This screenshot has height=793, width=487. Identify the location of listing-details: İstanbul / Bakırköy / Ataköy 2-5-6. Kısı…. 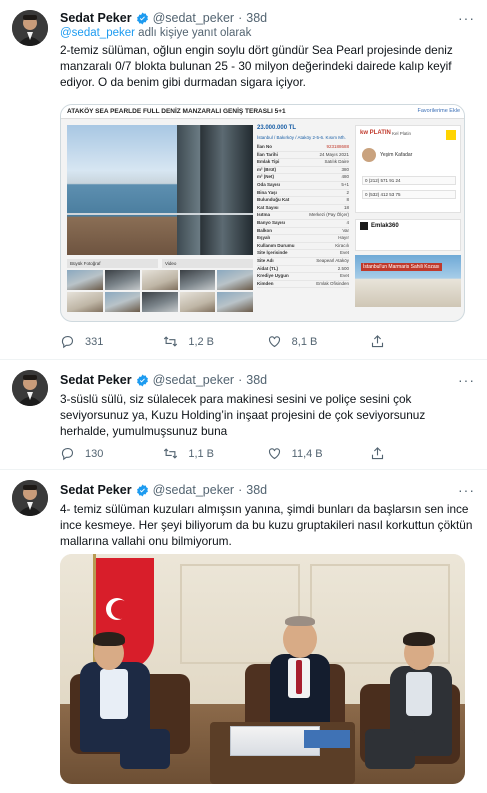
(303, 212).